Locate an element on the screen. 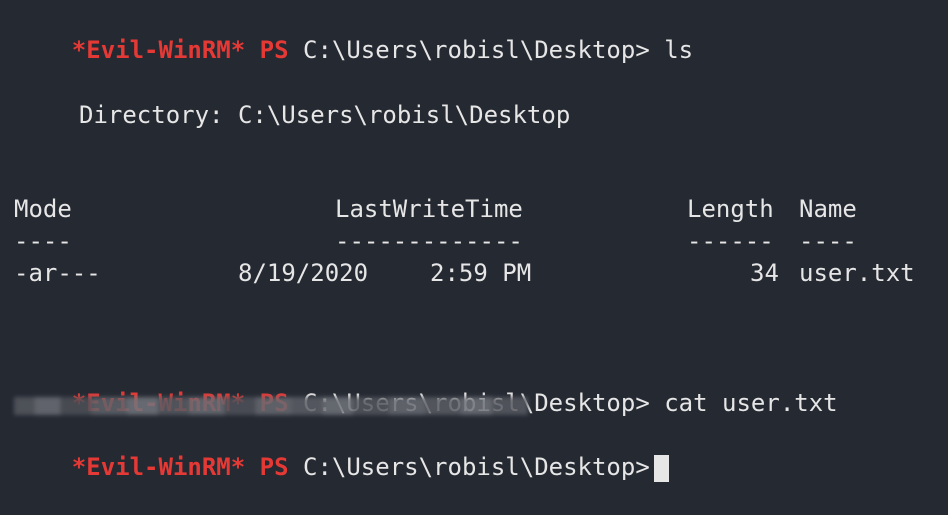  row-time: 2:59 PM is located at coordinates (481, 273).